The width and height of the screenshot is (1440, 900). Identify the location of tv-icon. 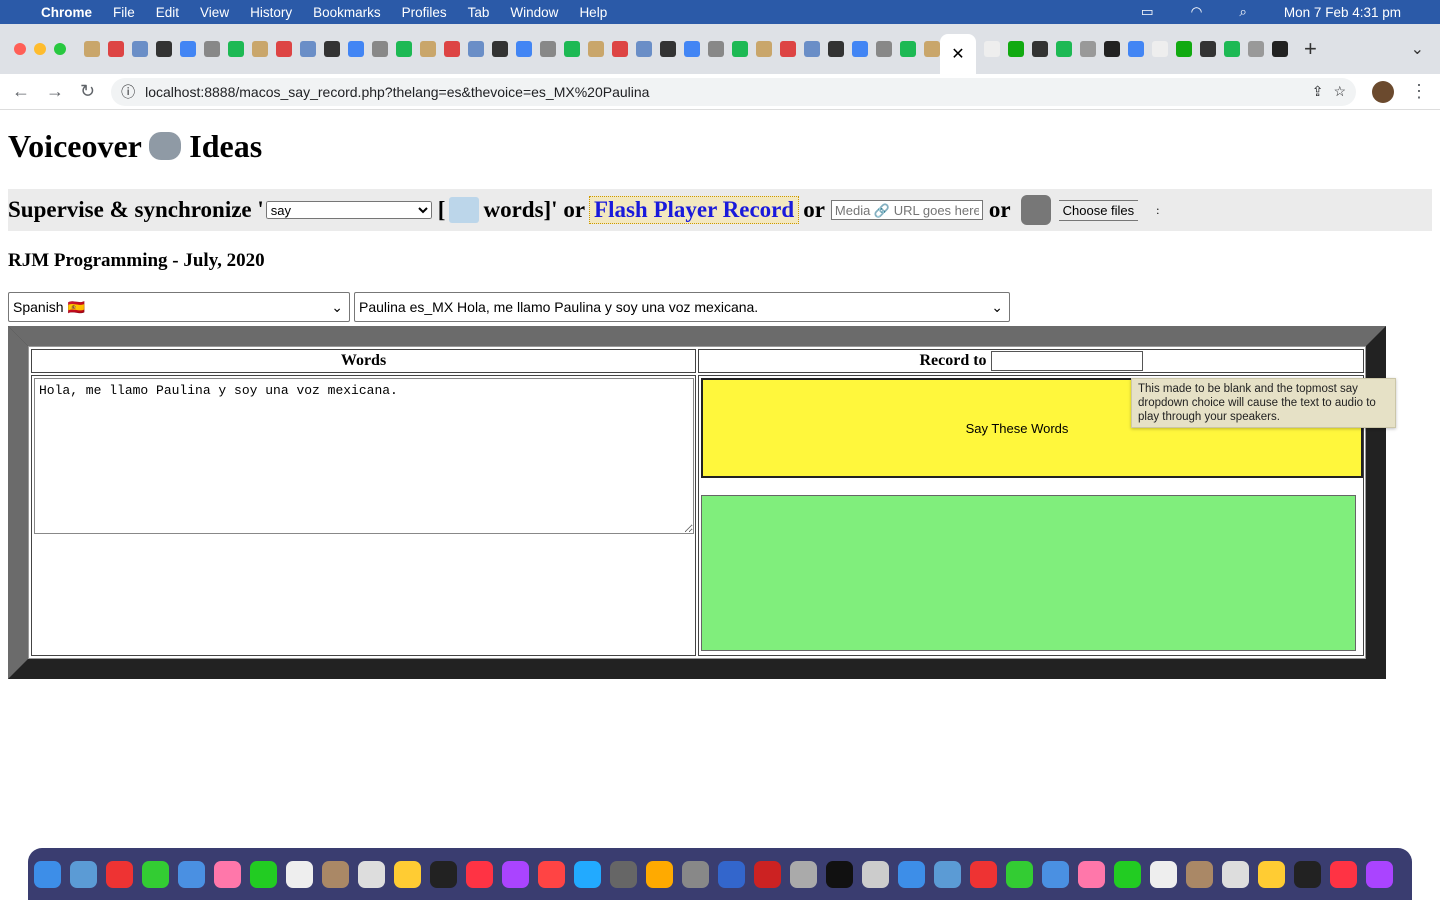
(1035, 210).